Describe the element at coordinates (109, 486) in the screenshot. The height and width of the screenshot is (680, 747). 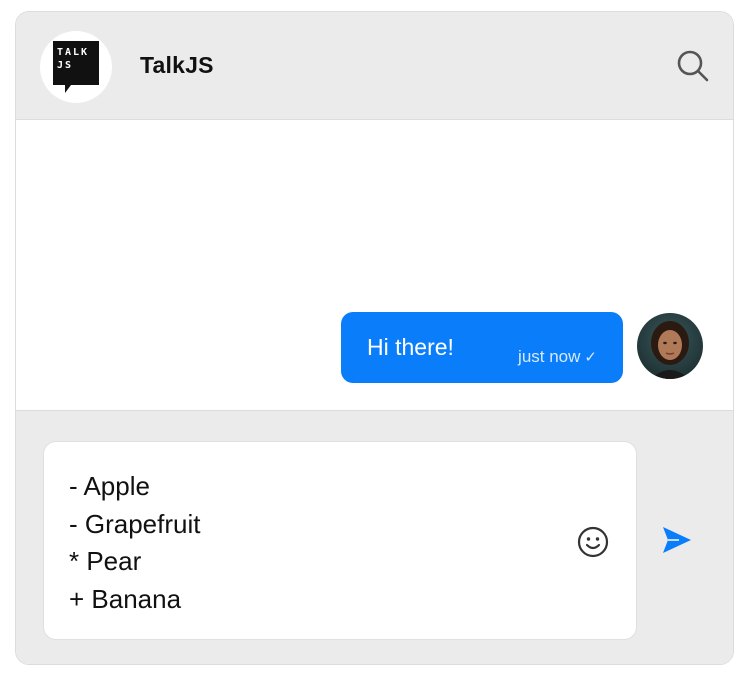
I see `input-line: - Apple` at that location.